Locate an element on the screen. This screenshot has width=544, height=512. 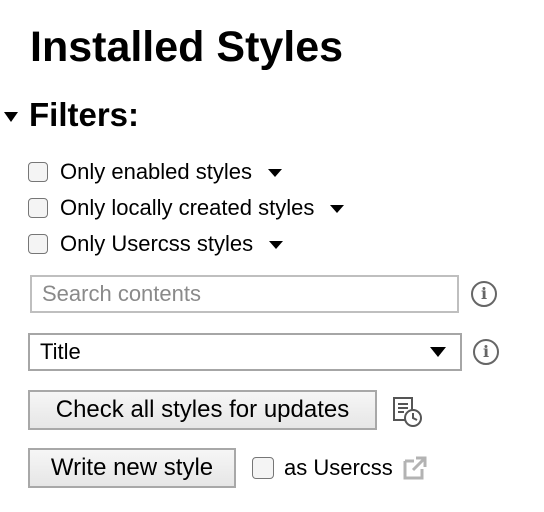
filter-usercss-label: Only Usercss styles is located at coordinates (156, 244).